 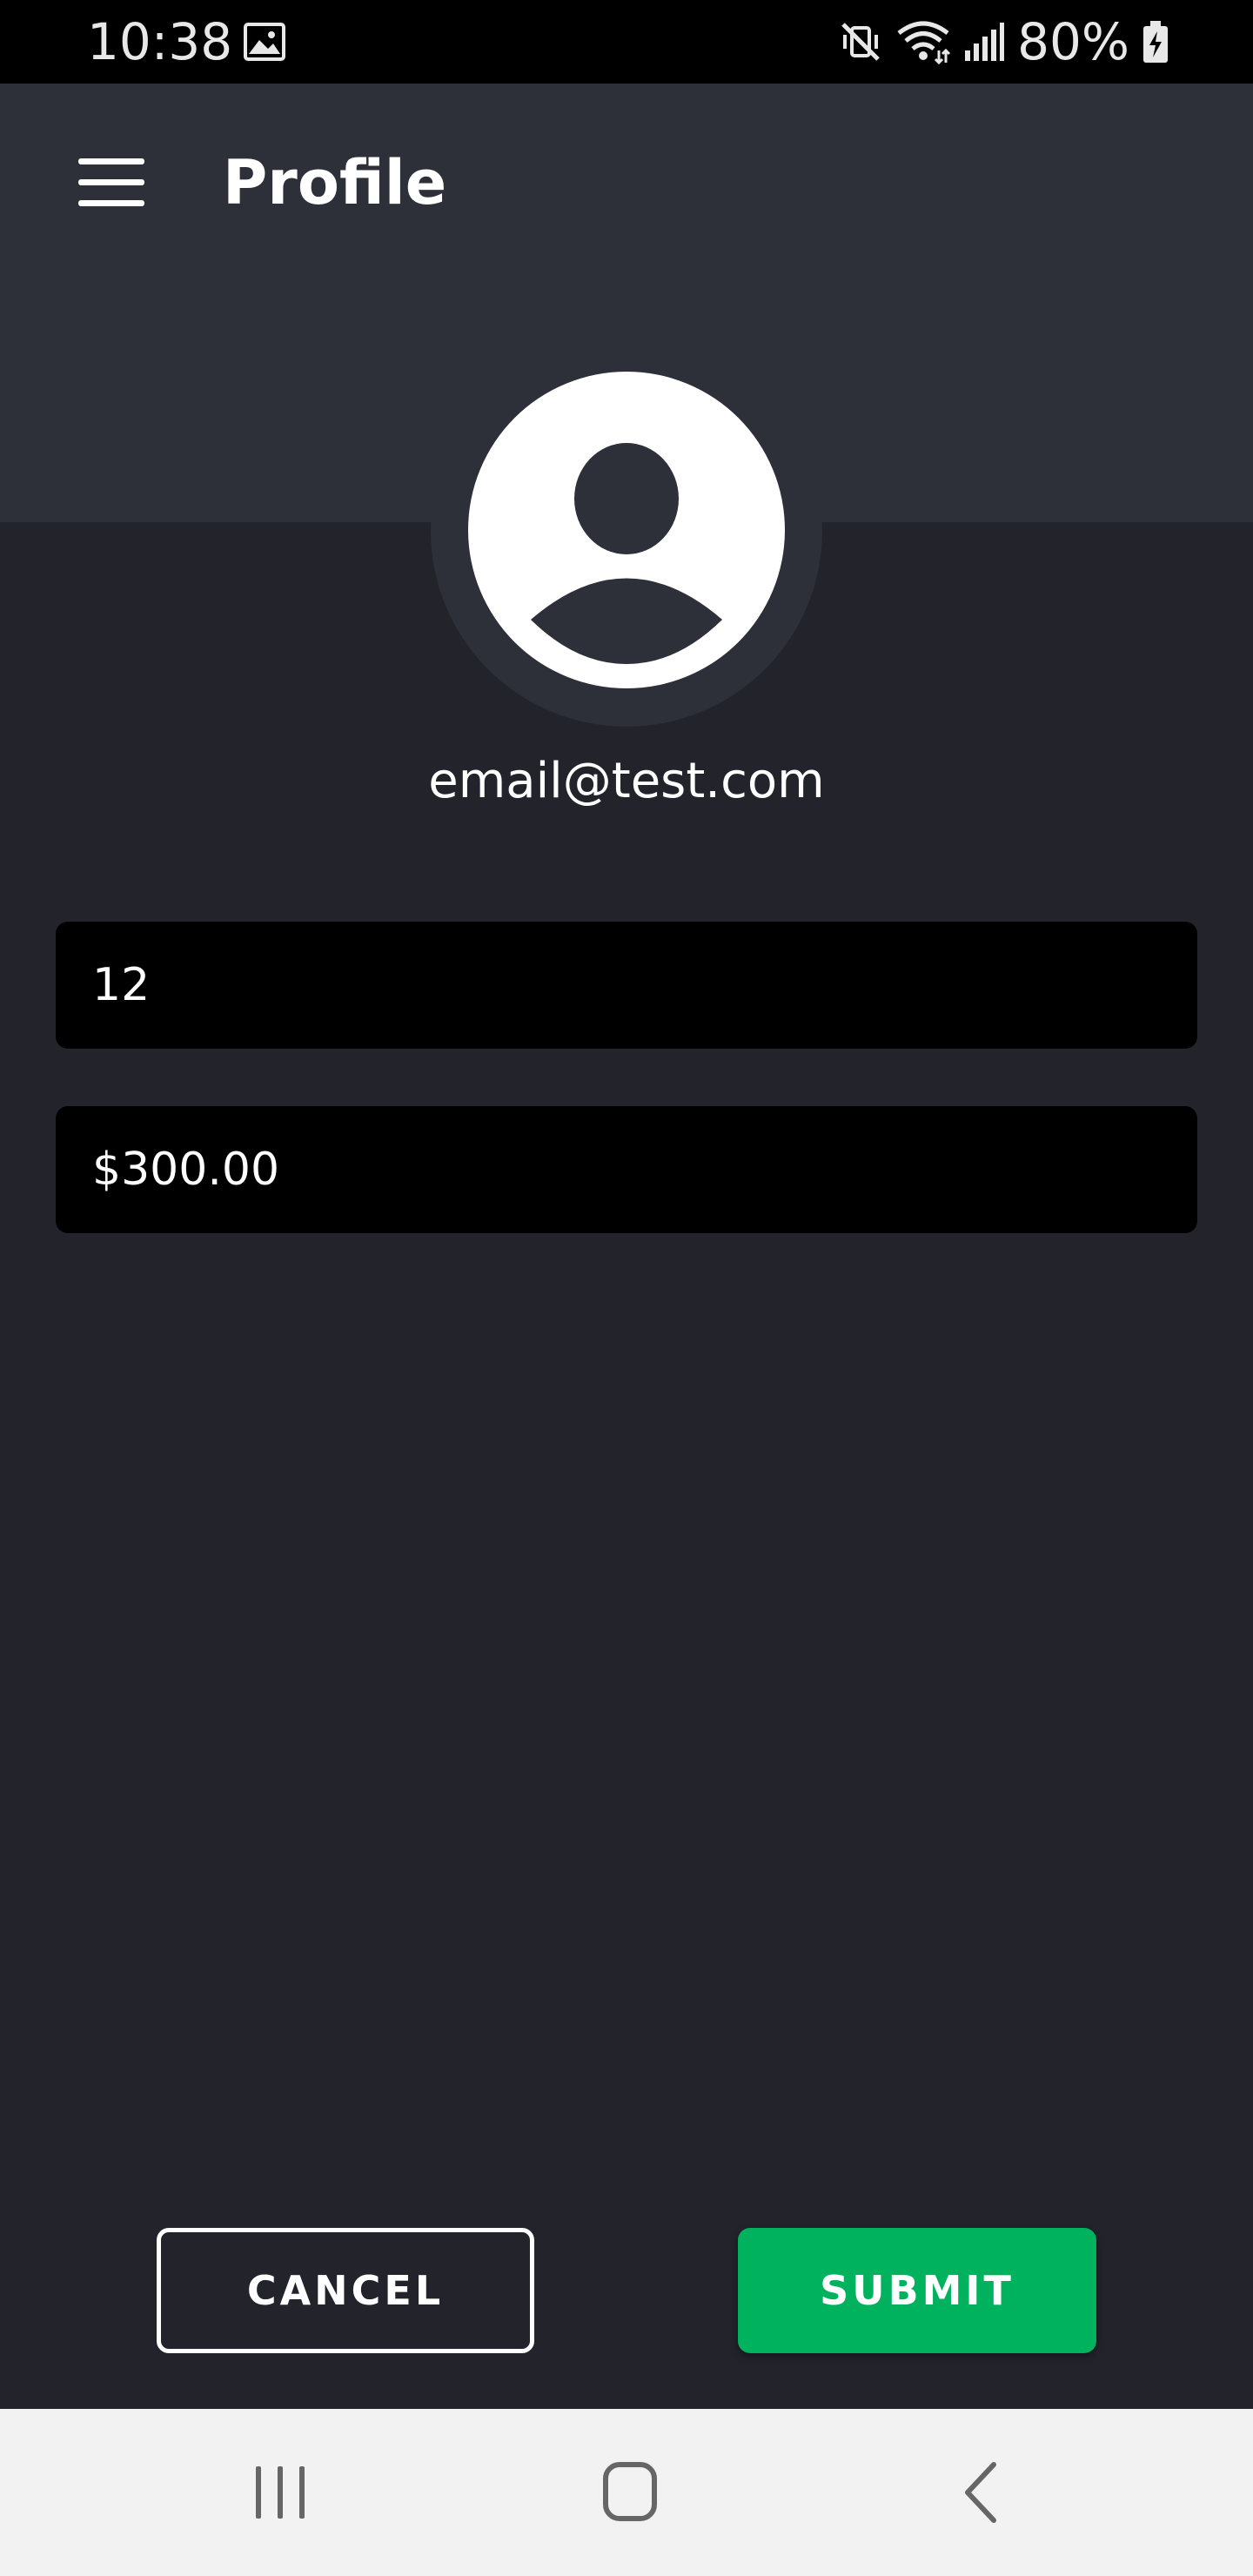 I want to click on gallery-icon, so click(x=264, y=42).